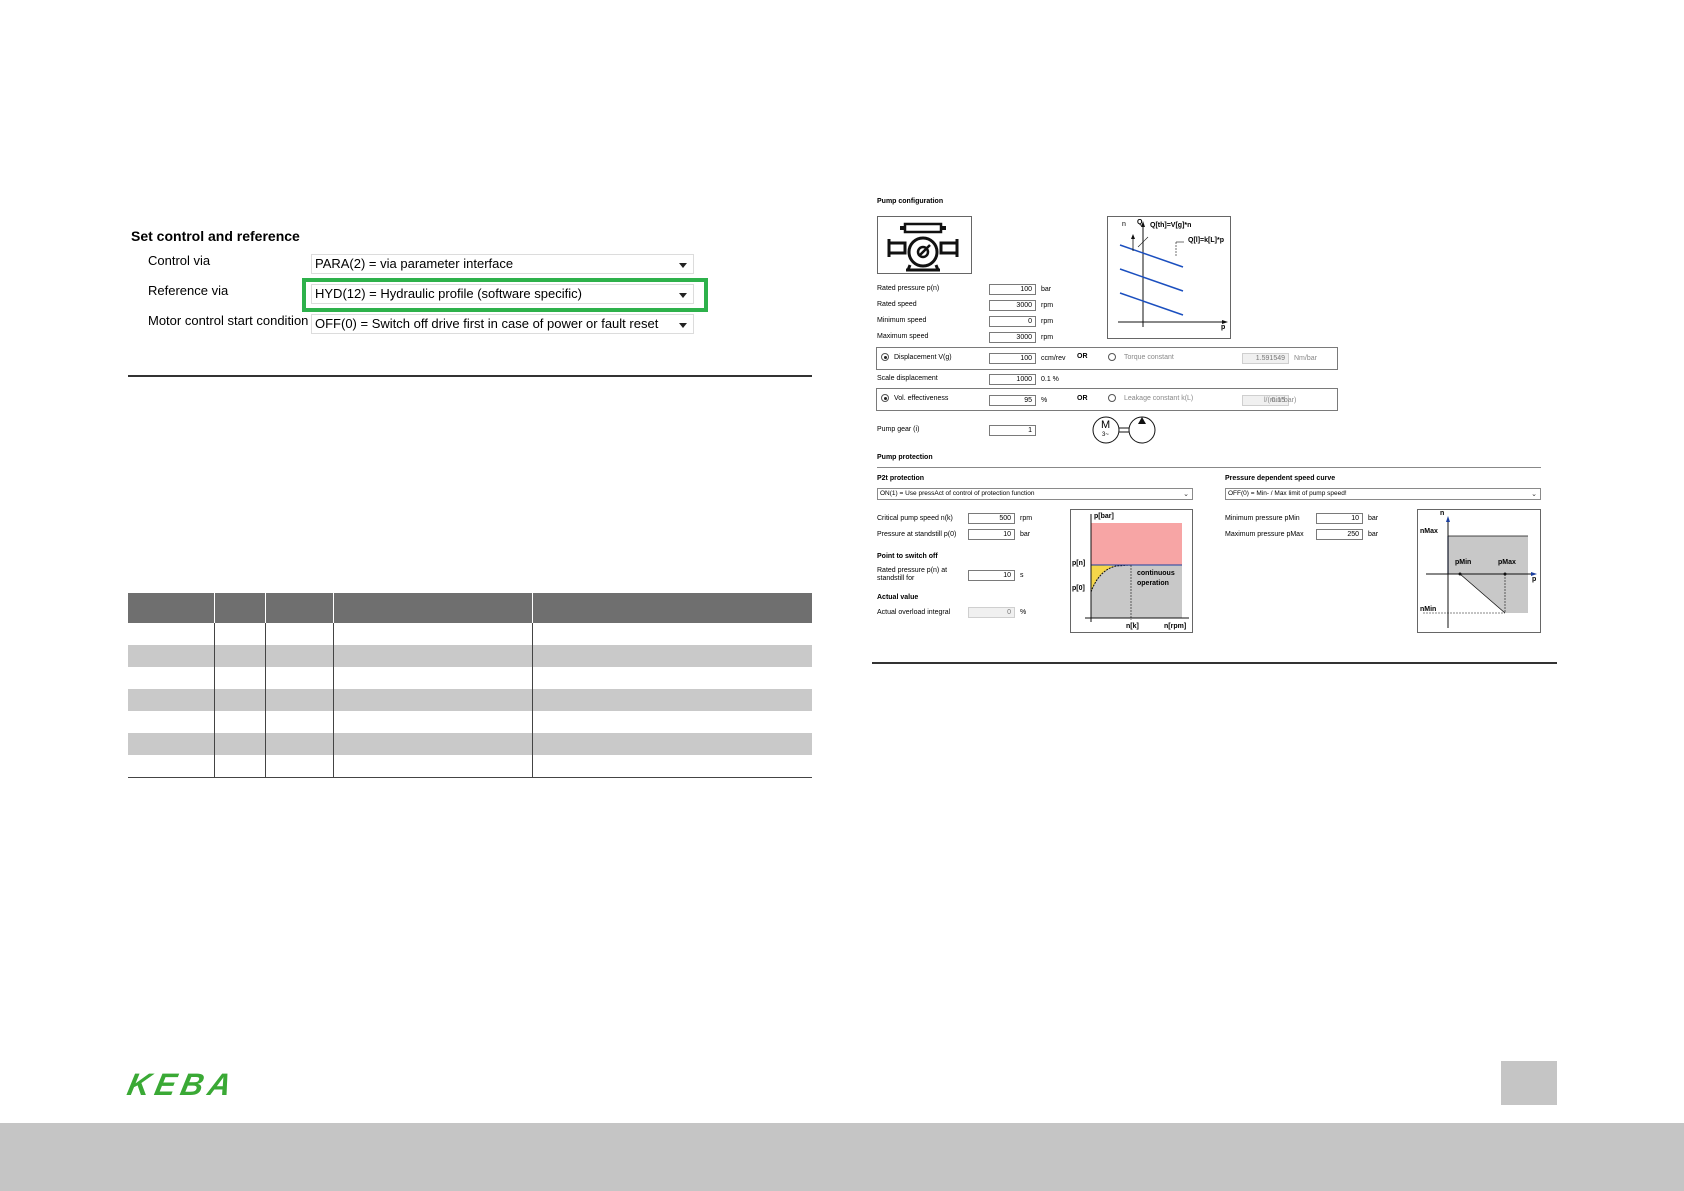  Describe the element at coordinates (1442, 513) in the screenshot. I see `n-axis-label: n` at that location.